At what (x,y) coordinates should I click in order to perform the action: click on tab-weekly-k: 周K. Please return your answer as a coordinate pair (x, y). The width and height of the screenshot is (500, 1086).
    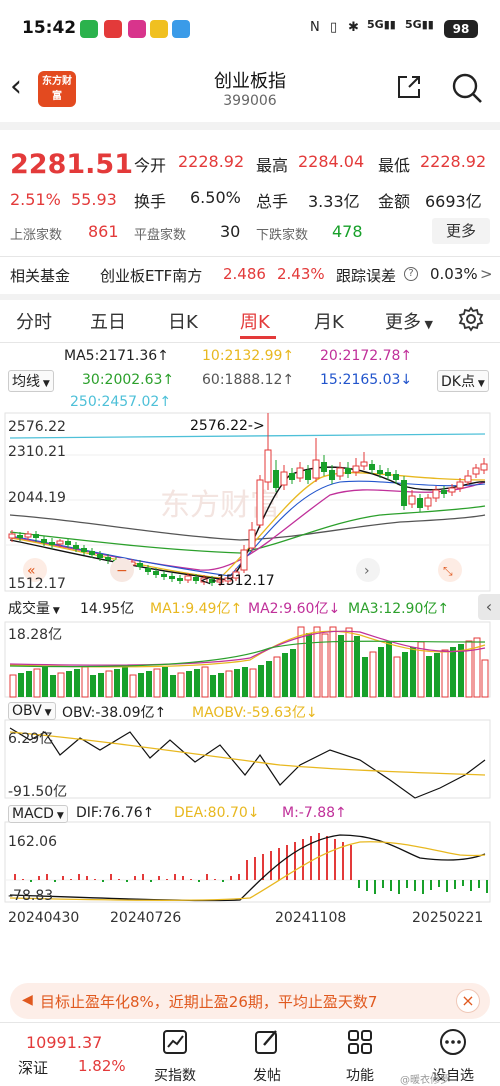
    Looking at the image, I should click on (255, 321).